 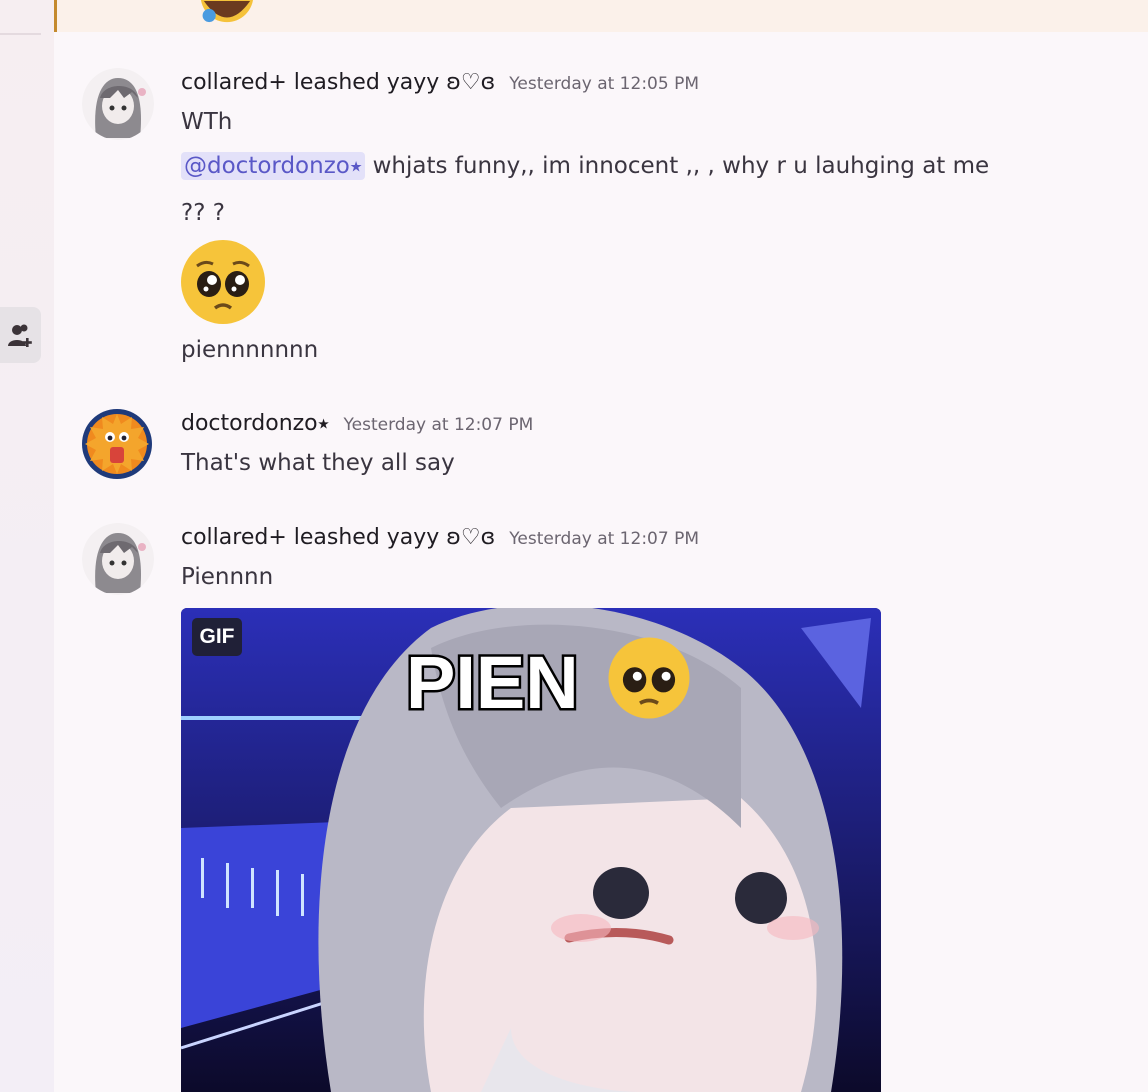 I want to click on message-text: piennnnnnn, so click(x=250, y=350).